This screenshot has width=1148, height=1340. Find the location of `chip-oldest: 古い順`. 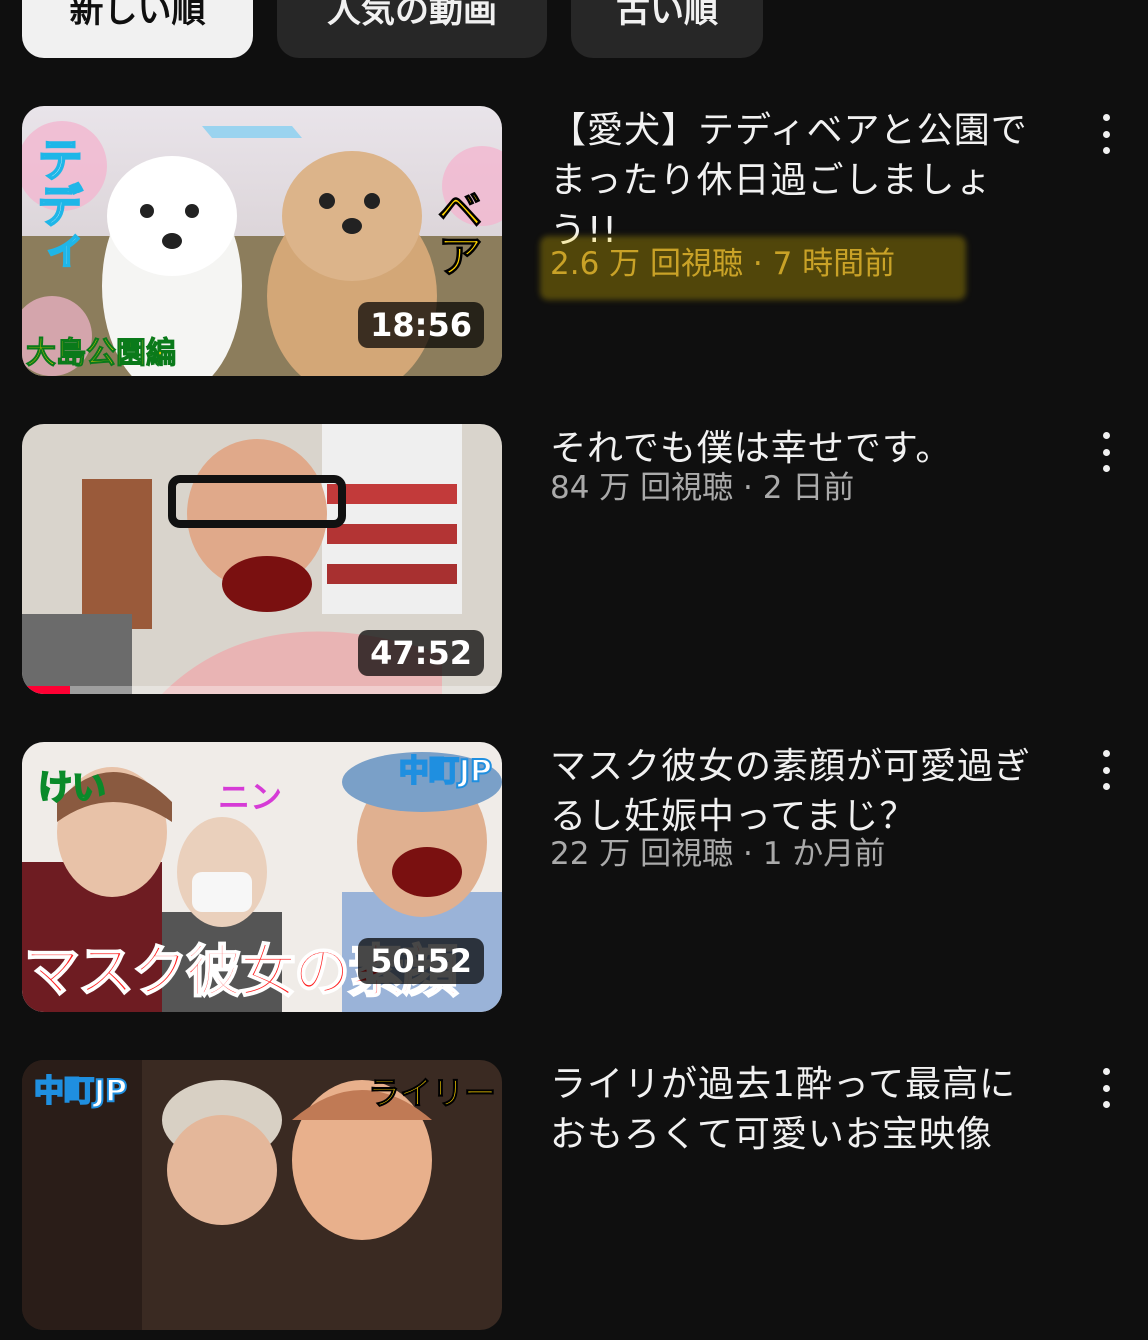

chip-oldest: 古い順 is located at coordinates (667, 29).